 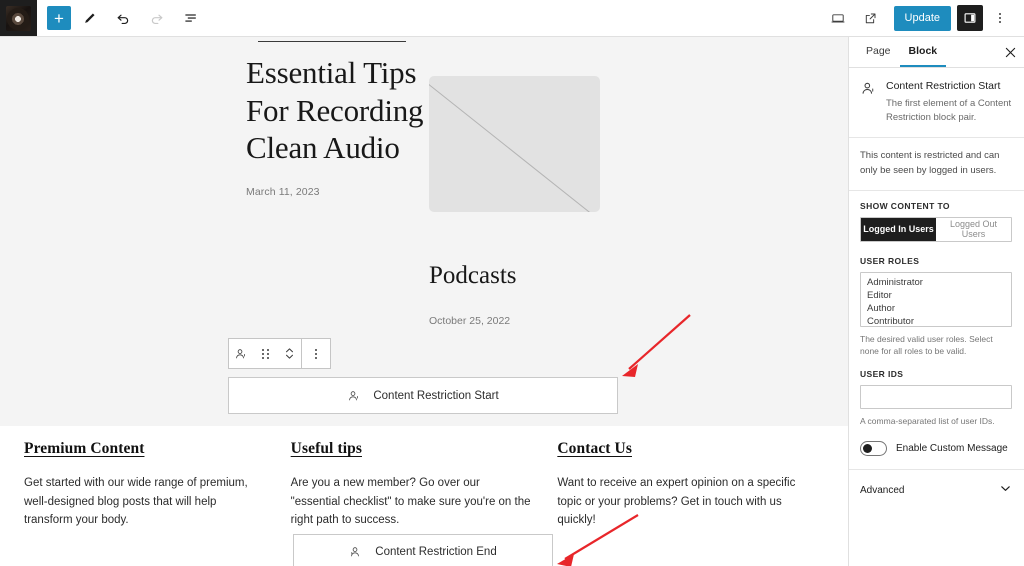 I want to click on sidebar-tabs: Page Block, so click(x=936, y=52).